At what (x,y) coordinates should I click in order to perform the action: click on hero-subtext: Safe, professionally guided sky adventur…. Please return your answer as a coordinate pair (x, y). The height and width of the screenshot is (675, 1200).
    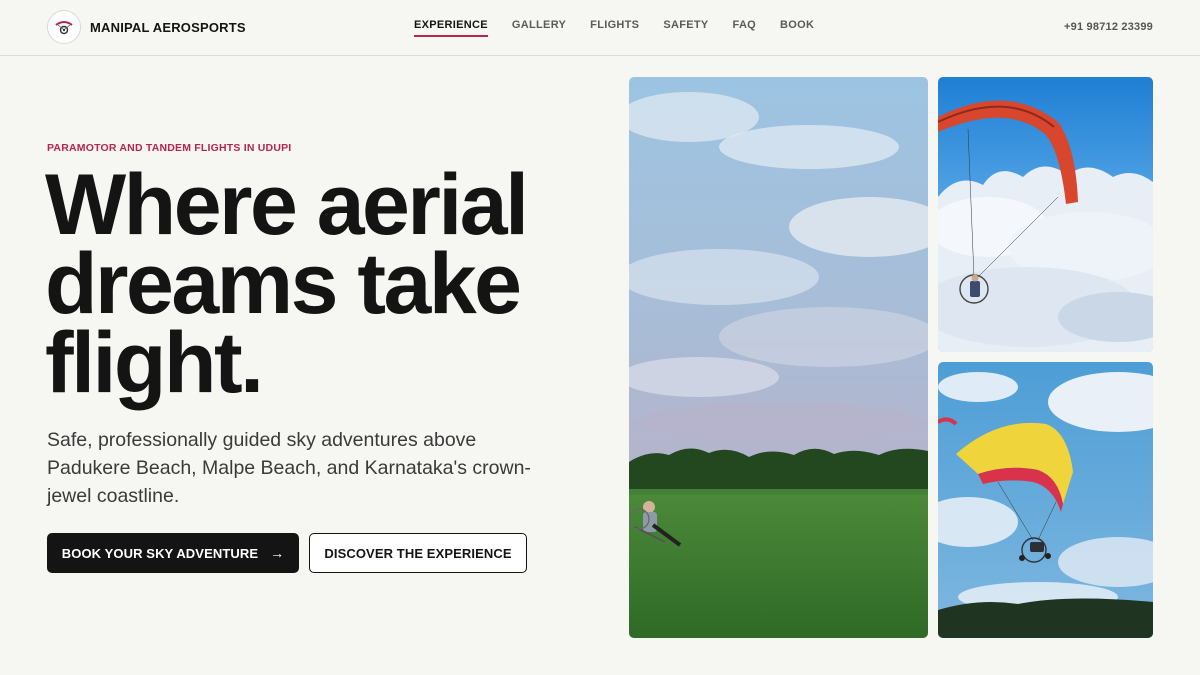
    Looking at the image, I should click on (289, 468).